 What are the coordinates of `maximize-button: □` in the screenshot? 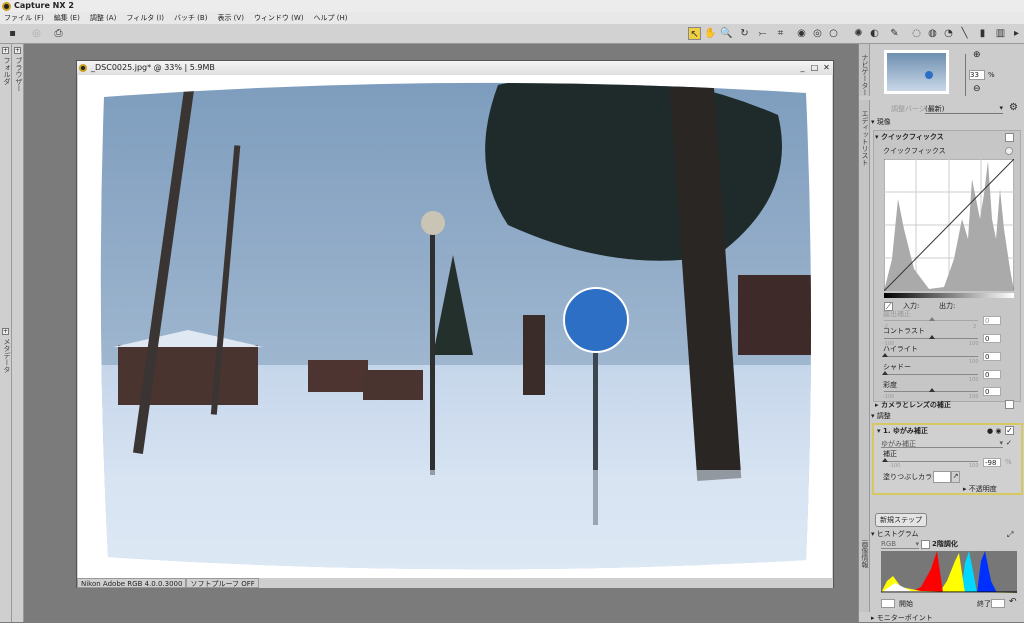 It's located at (814, 67).